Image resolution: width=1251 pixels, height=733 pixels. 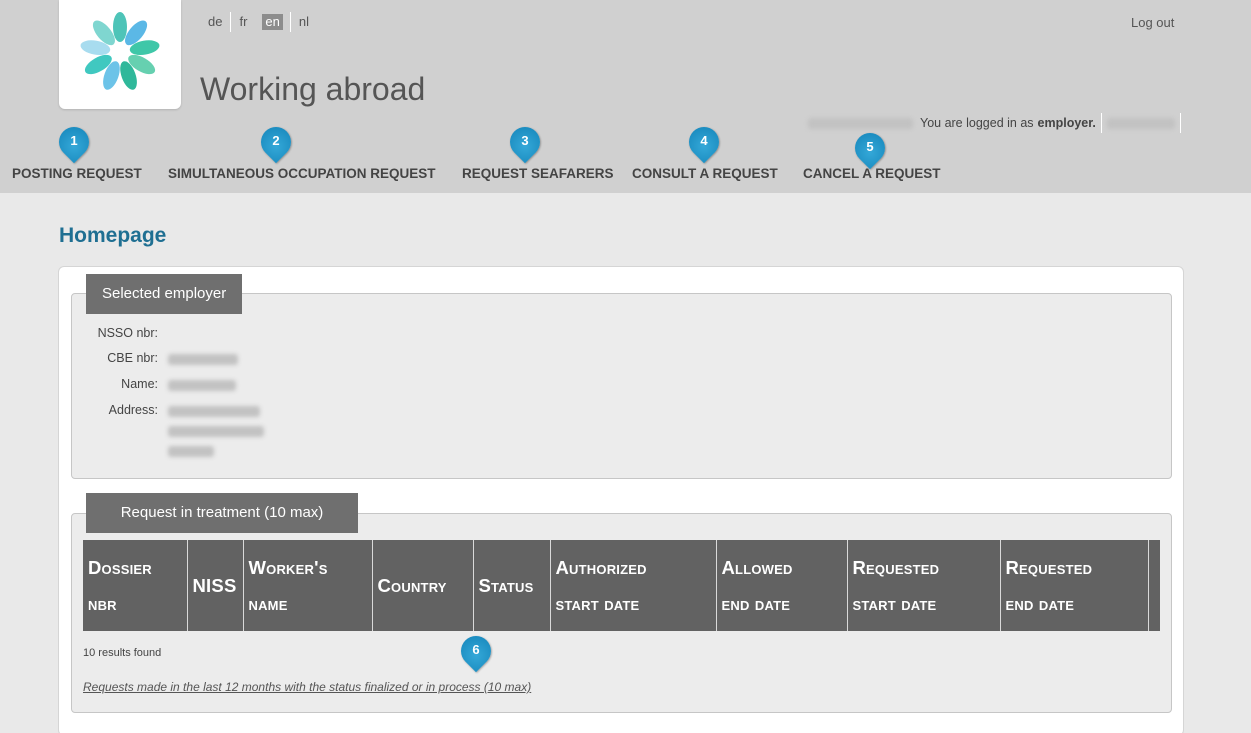 What do you see at coordinates (757, 567) in the screenshot?
I see `header-text: Allowed` at bounding box center [757, 567].